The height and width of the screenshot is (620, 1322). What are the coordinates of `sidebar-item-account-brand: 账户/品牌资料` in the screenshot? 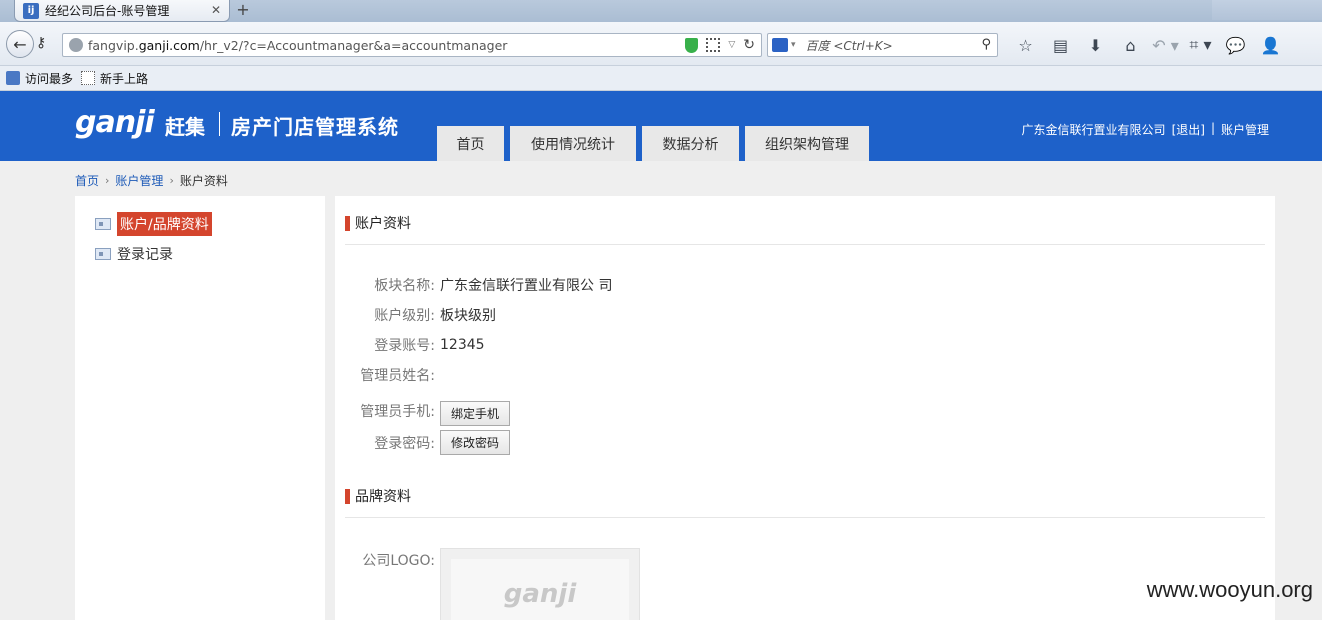 It's located at (153, 224).